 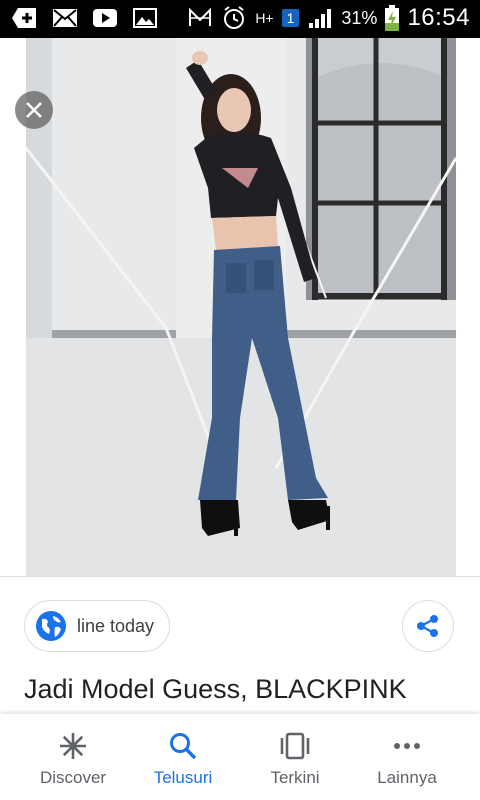 I want to click on add-icon, so click(x=25, y=18).